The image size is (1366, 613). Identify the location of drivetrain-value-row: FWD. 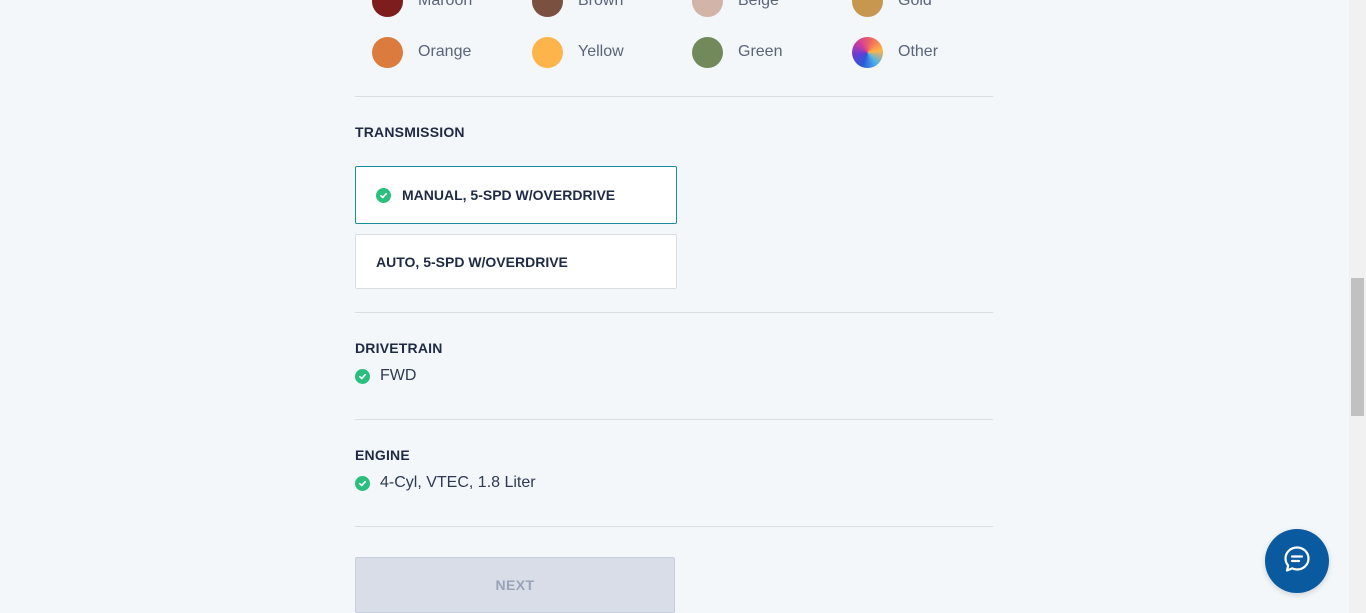
(385, 376).